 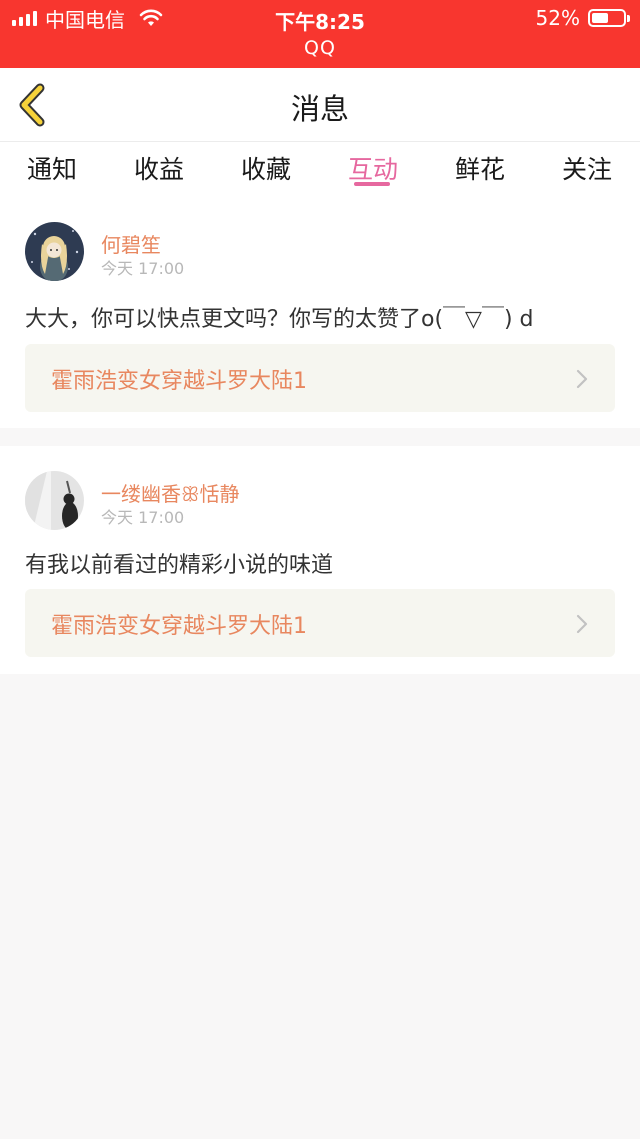 I want to click on nav-header: 消息, so click(x=320, y=105).